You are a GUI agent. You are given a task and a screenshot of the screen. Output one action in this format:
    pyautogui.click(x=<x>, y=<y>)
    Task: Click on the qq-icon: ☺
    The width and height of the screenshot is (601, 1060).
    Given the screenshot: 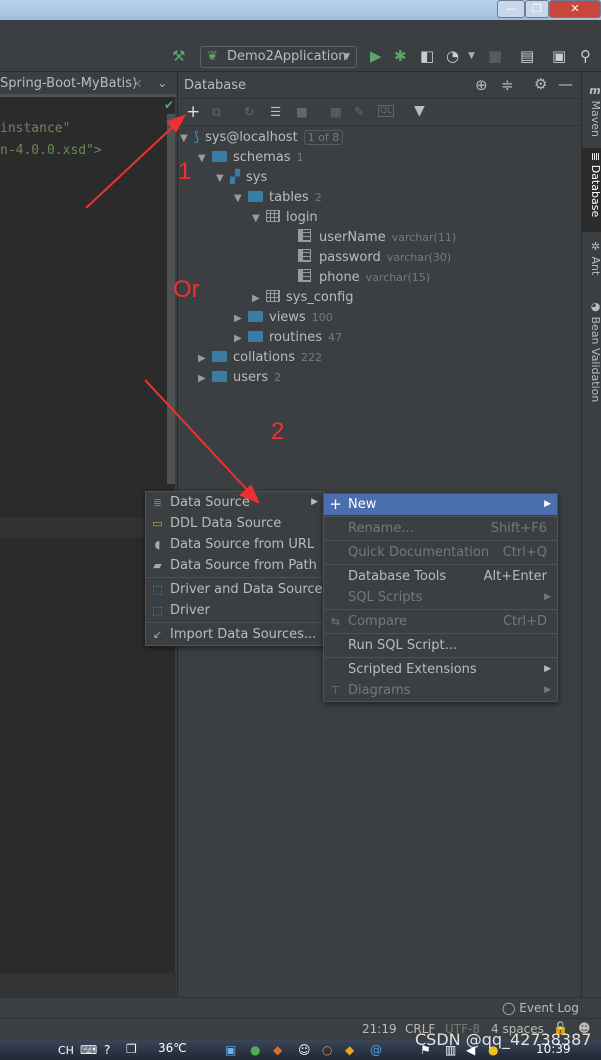 What is the action you would take?
    pyautogui.click(x=304, y=1050)
    